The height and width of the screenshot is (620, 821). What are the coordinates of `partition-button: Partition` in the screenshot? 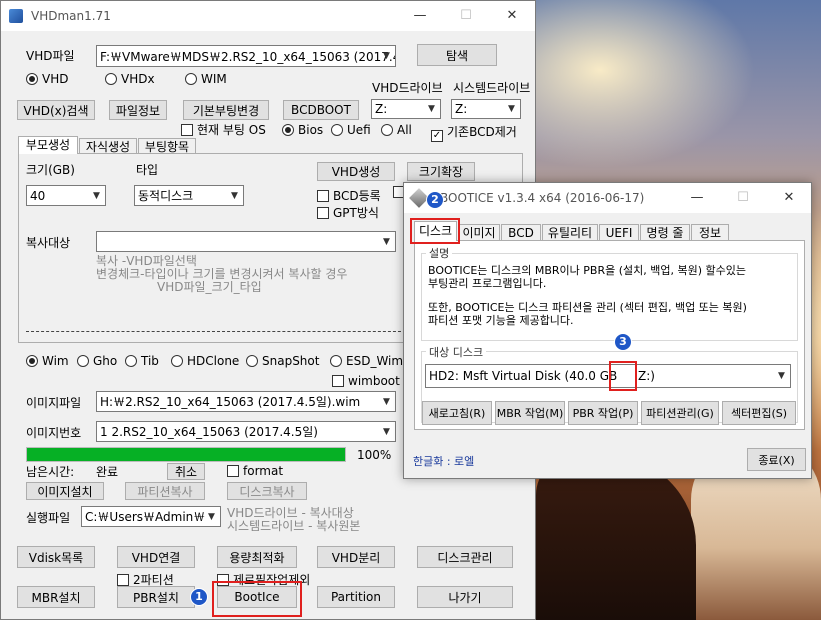 It's located at (356, 597).